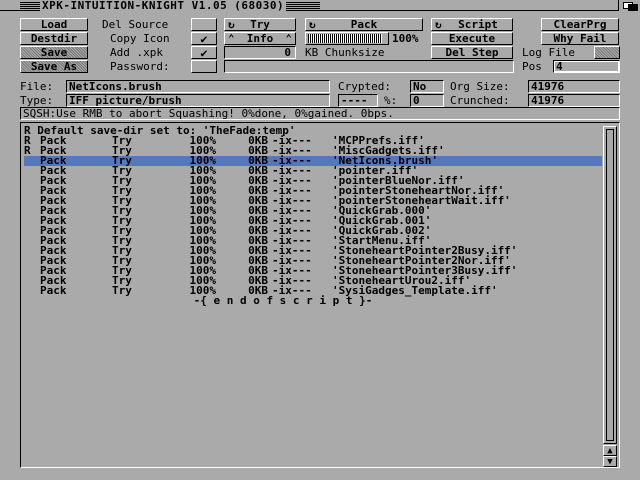 The image size is (640, 480). I want to click on clearprg-button: ClearPrg, so click(580, 24).